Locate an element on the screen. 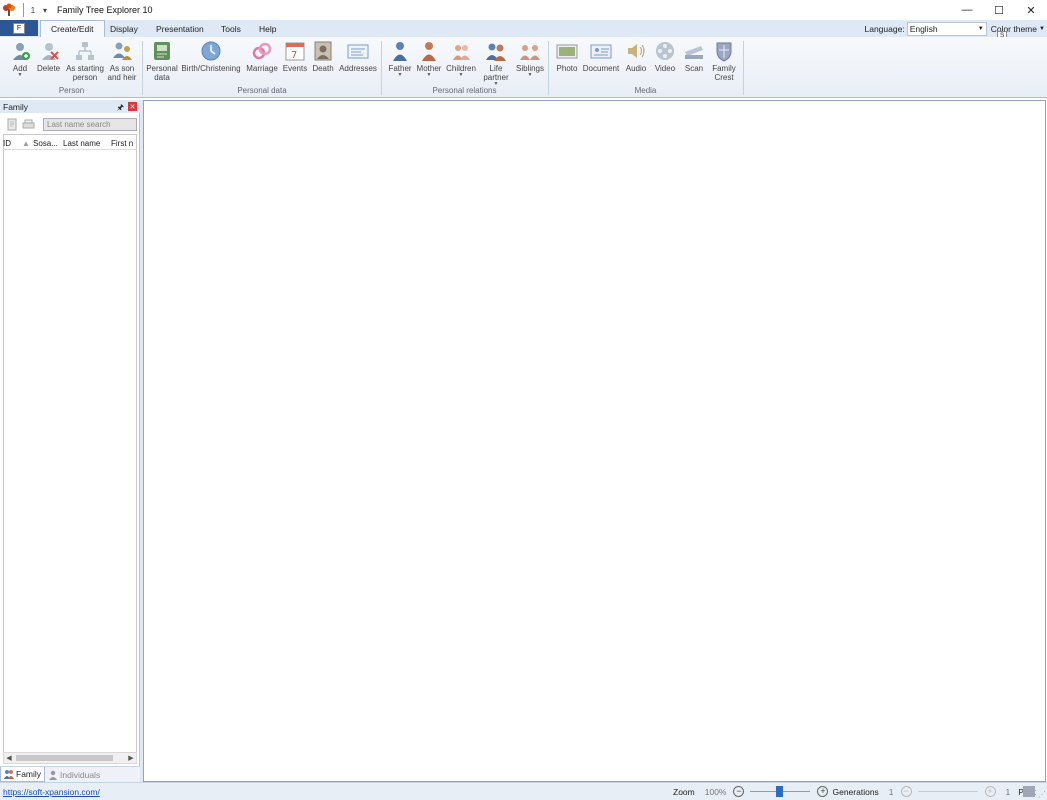 This screenshot has height=800, width=1047. generations-slider-track is located at coordinates (947, 791).